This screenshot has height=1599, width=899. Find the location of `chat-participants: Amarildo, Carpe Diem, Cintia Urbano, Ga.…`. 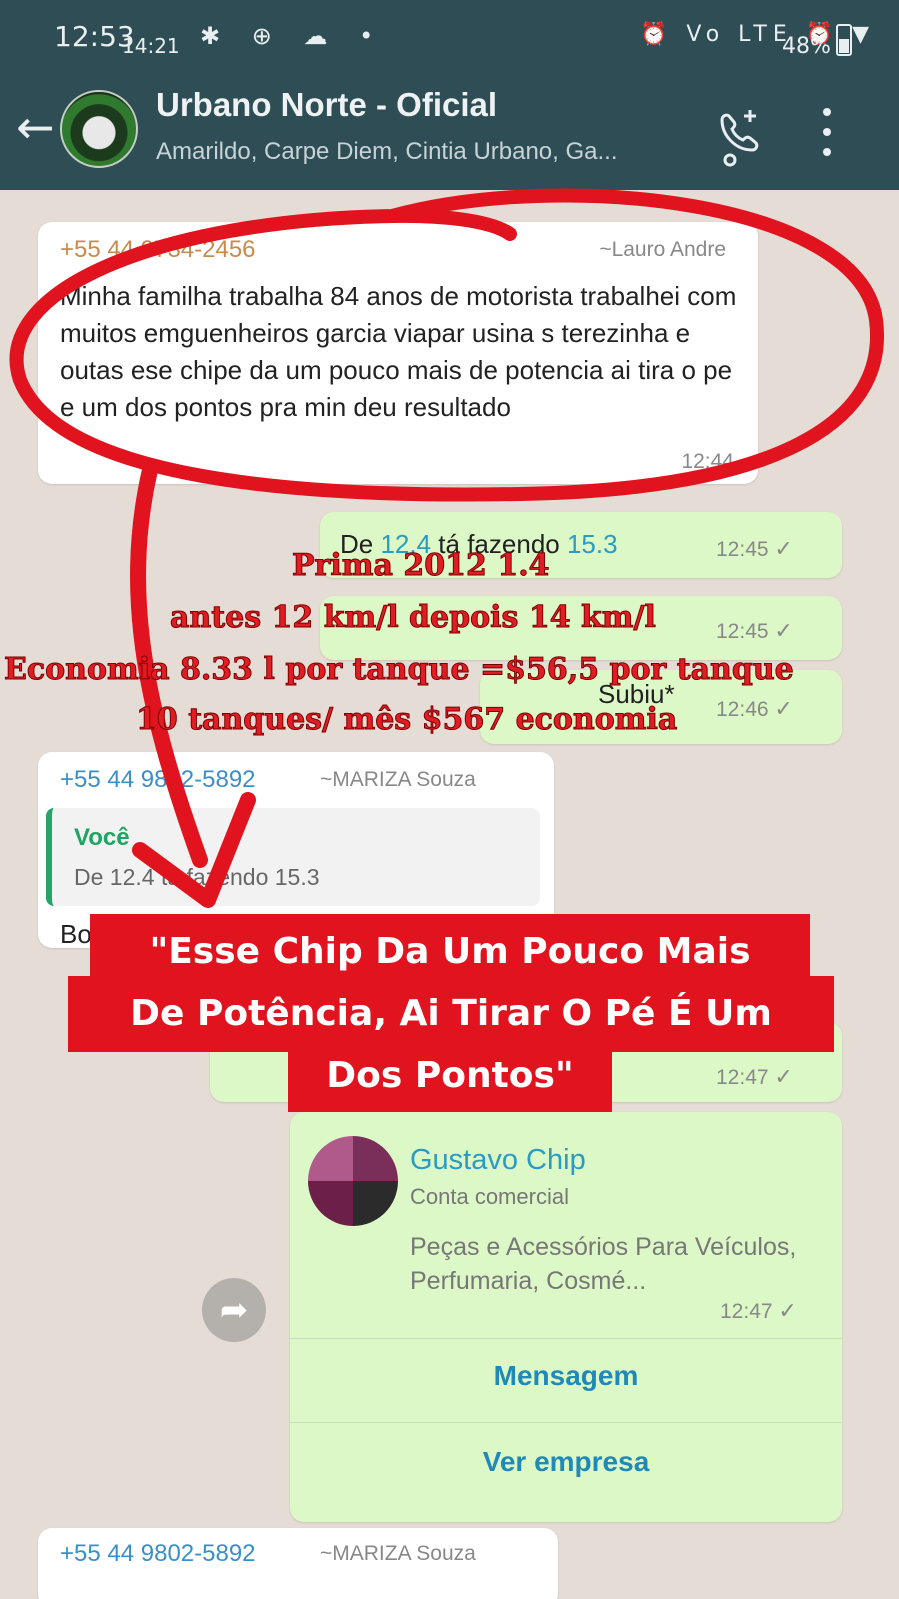

chat-participants: Amarildo, Carpe Diem, Cintia Urbano, Ga.… is located at coordinates (387, 152).